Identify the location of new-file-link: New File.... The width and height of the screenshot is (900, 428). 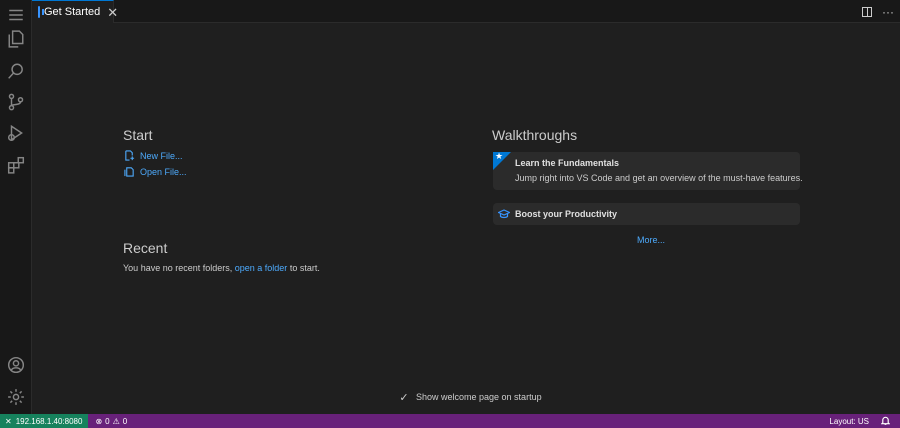
(153, 155).